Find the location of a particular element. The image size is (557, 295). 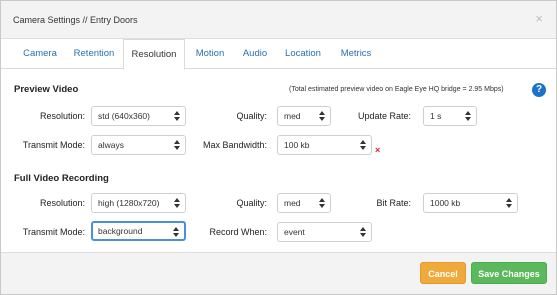

preview-video-heading: Preview Video is located at coordinates (46, 89).